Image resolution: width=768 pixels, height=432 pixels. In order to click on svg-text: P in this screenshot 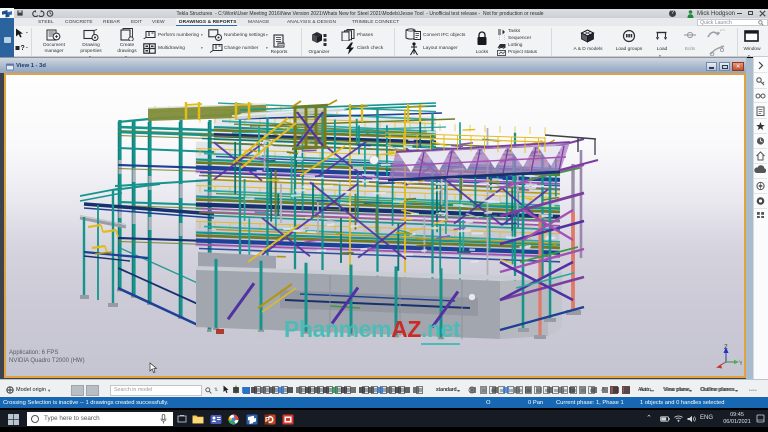, I will do `click(267, 420)`.